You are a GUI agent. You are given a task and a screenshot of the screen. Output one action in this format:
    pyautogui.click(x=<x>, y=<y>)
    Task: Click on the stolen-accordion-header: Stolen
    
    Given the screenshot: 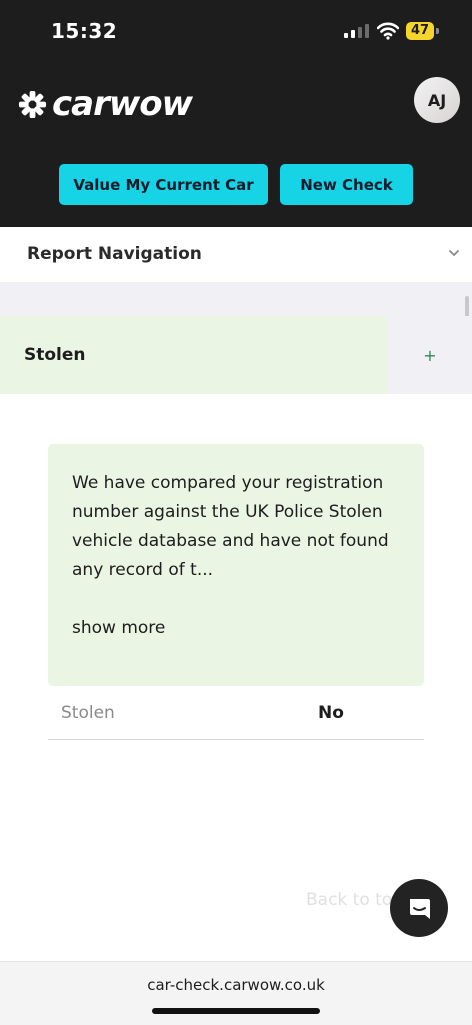 What is the action you would take?
    pyautogui.click(x=194, y=355)
    